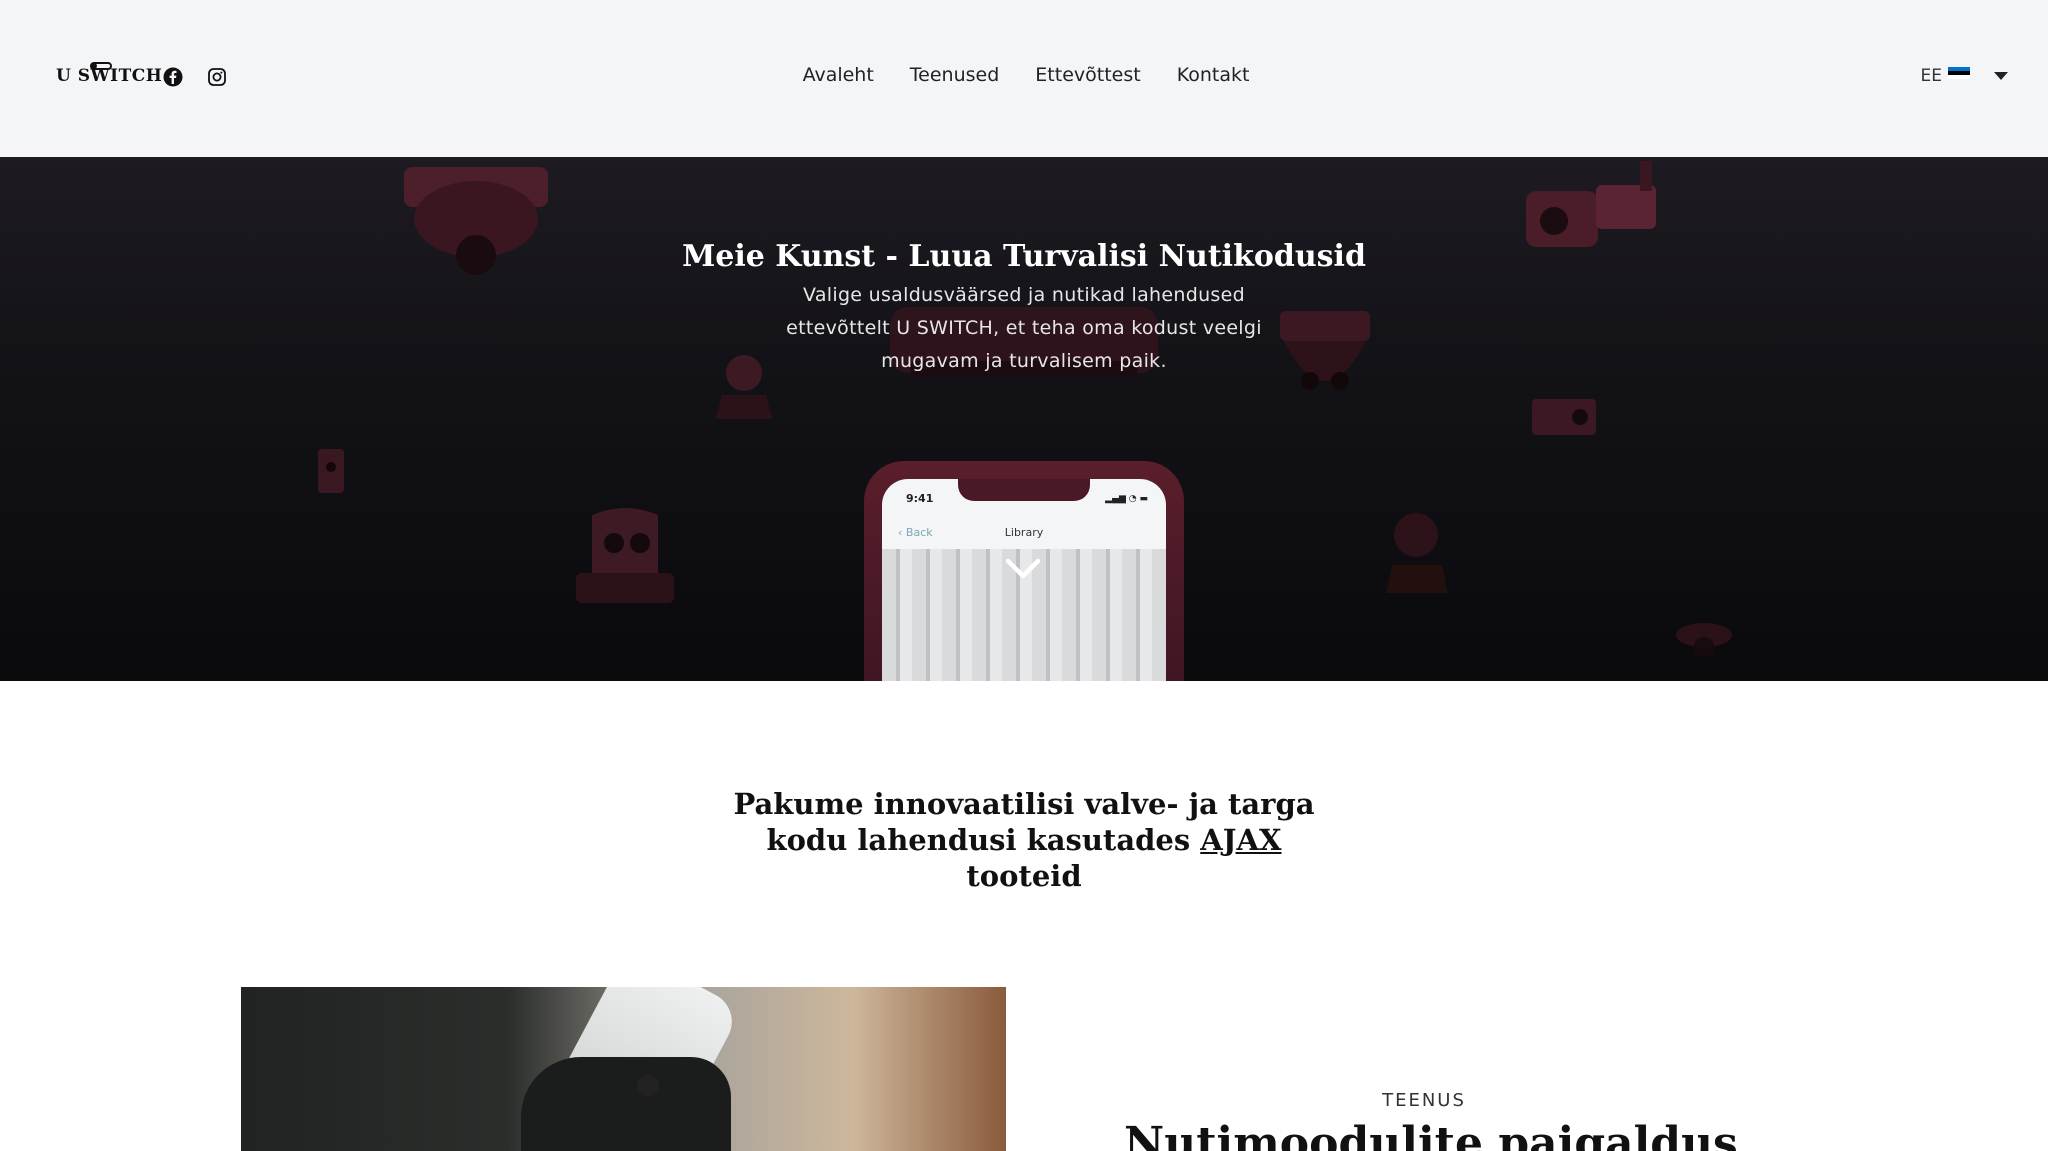 This screenshot has width=2048, height=1151. Describe the element at coordinates (1240, 840) in the screenshot. I see `ajax-link: AJAX` at that location.